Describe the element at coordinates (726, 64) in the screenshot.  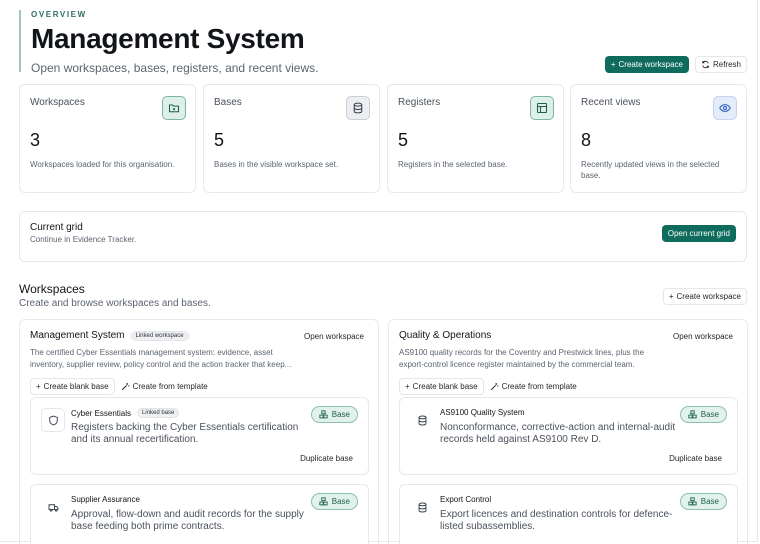
I see `refresh-label: Refresh` at that location.